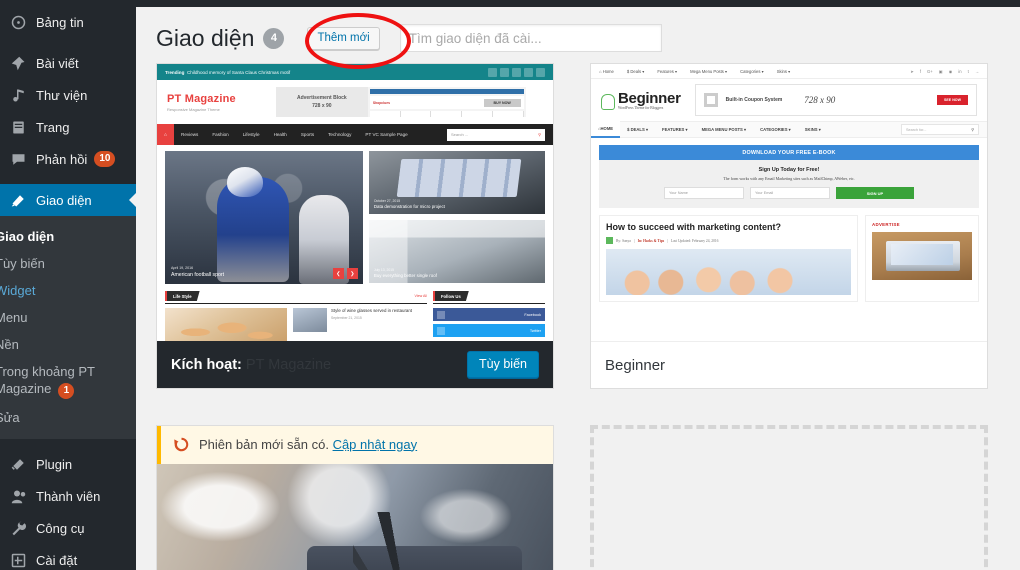 This screenshot has width=1020, height=570. Describe the element at coordinates (47, 380) in the screenshot. I see `submenu-item-label: Trong khoảng PT Magazine` at that location.